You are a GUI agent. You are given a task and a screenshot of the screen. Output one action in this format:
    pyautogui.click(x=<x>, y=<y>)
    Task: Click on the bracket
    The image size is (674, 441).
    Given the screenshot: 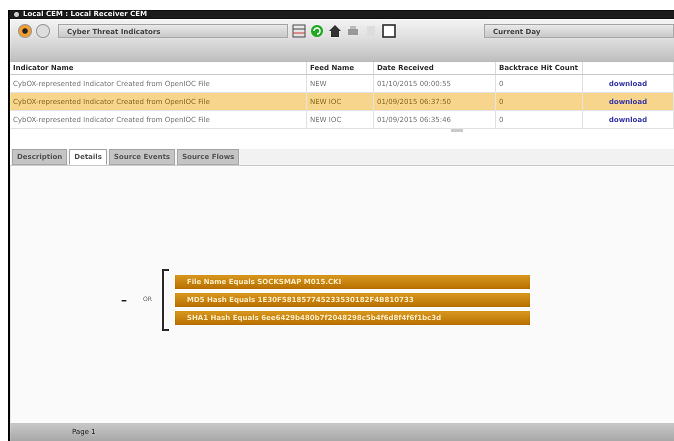 What is the action you would take?
    pyautogui.click(x=165, y=299)
    